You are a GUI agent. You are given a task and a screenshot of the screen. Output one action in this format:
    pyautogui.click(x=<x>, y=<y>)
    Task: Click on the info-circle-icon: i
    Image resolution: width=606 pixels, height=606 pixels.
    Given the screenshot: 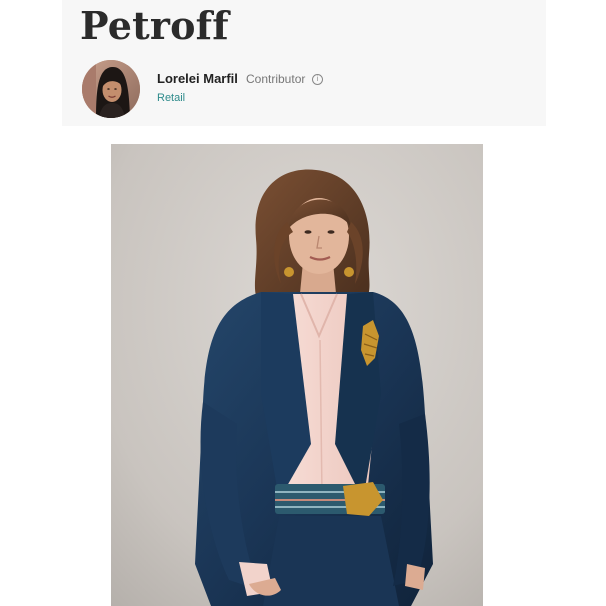 What is the action you would take?
    pyautogui.click(x=317, y=79)
    